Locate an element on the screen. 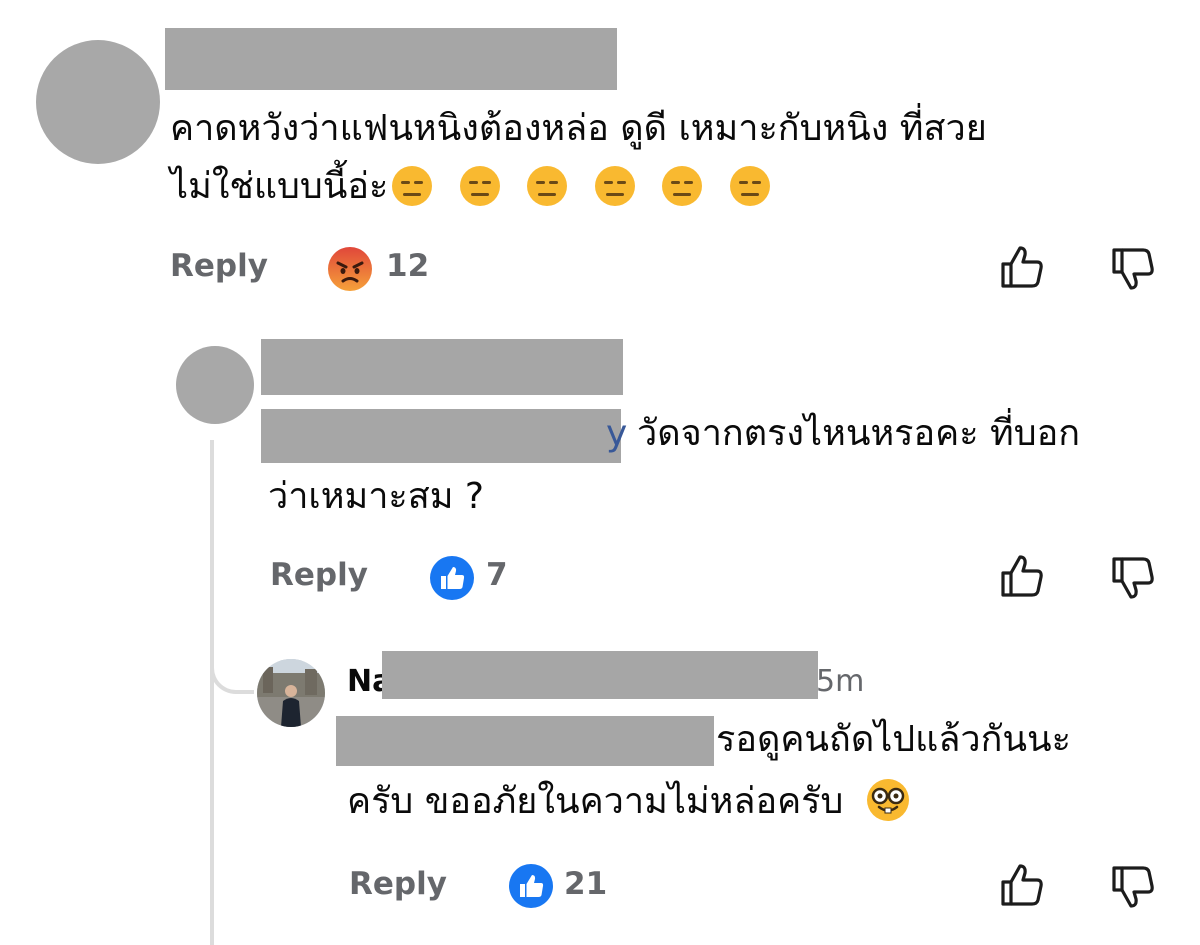 This screenshot has width=1200, height=945. mention-tail: y is located at coordinates (616, 434).